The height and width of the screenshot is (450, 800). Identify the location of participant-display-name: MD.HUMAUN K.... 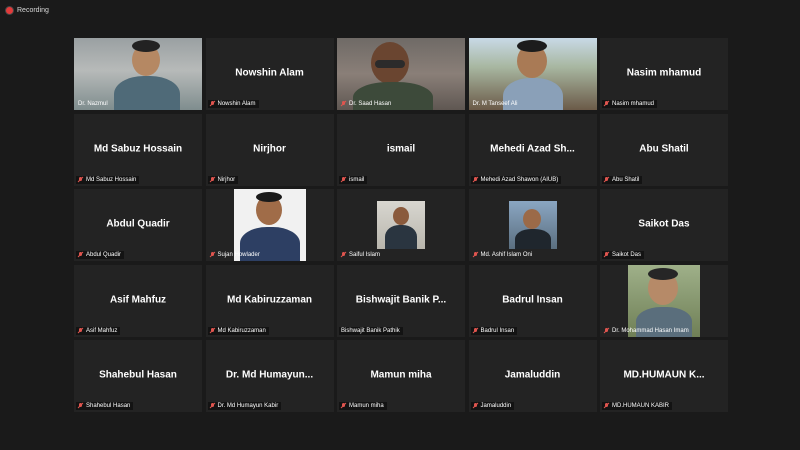
(664, 375).